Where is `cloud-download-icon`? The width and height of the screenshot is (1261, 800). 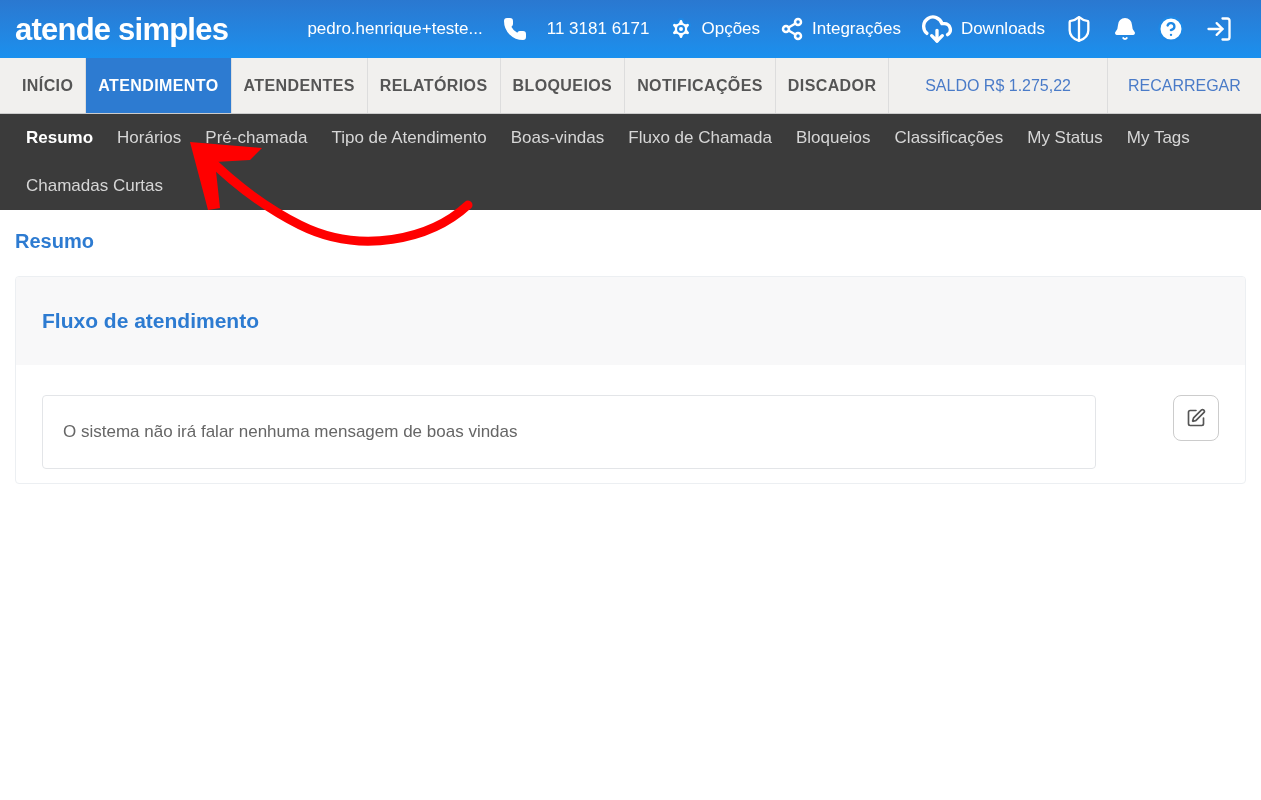 cloud-download-icon is located at coordinates (936, 29).